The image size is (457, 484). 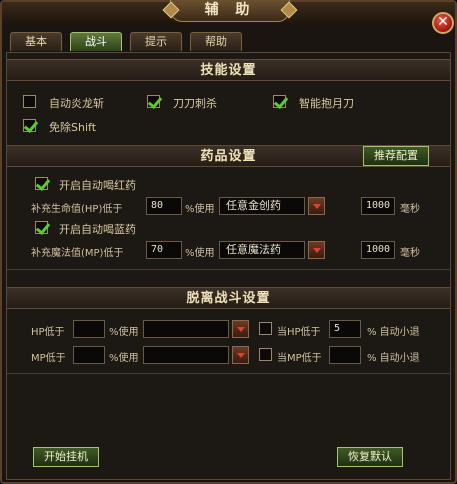 I want to click on auto-hp-potion-label: 开启自动喝红药, so click(x=97, y=185).